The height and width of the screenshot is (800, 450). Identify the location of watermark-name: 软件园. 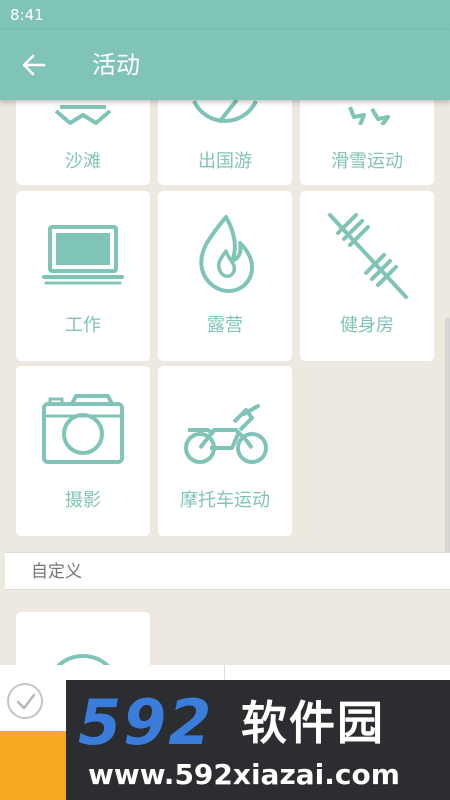
(313, 723).